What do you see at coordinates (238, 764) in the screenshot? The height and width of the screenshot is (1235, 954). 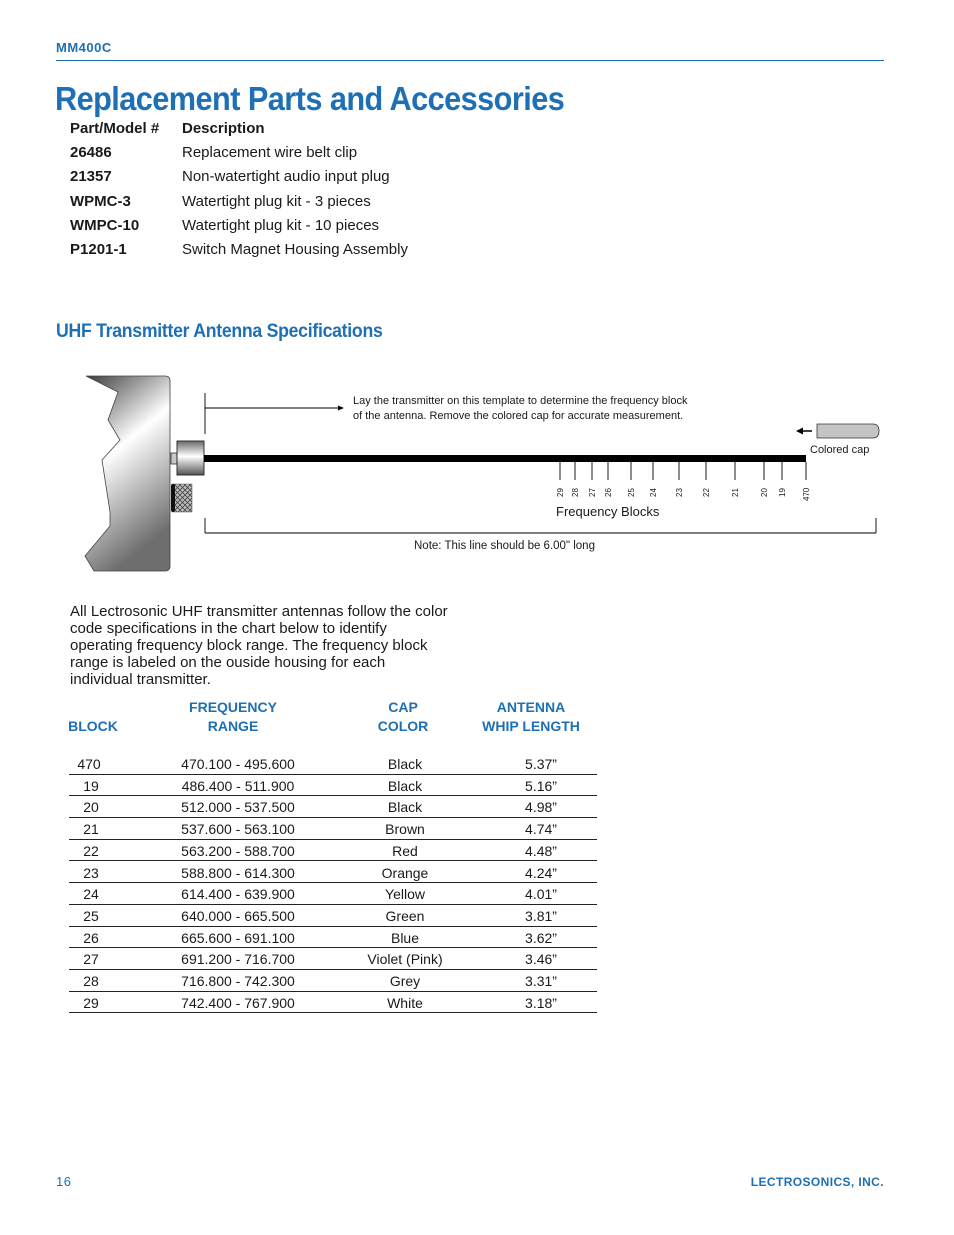 I see `cell-frequency-range: 470.100 - 495.600` at bounding box center [238, 764].